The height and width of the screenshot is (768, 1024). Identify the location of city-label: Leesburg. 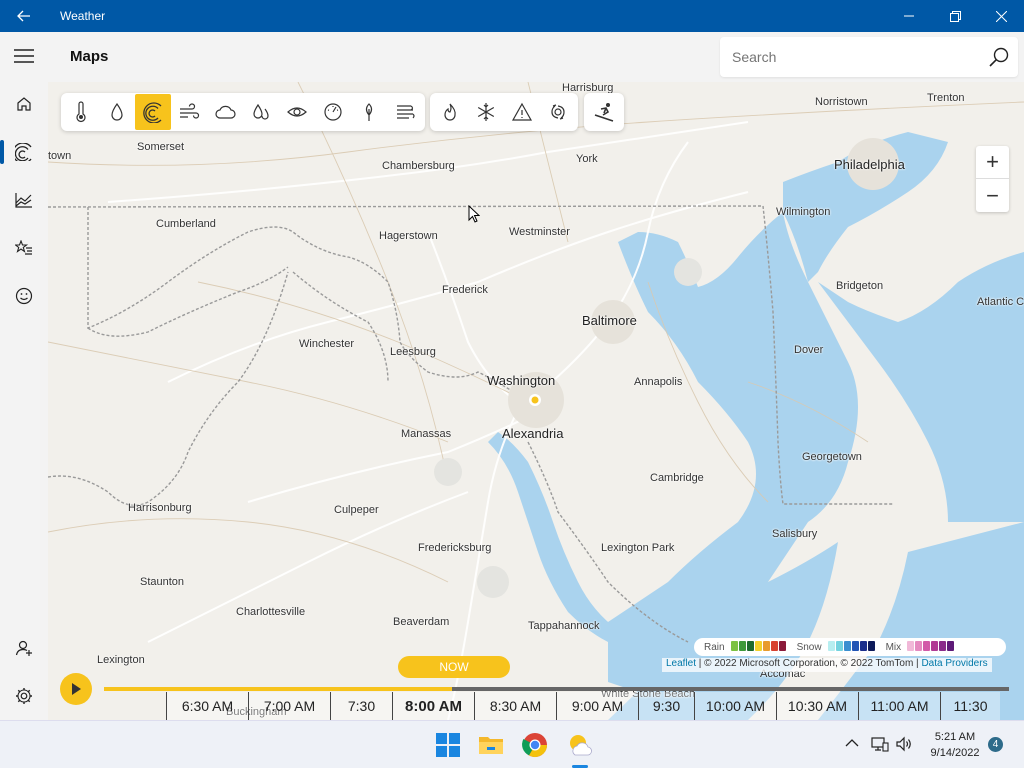
(413, 352).